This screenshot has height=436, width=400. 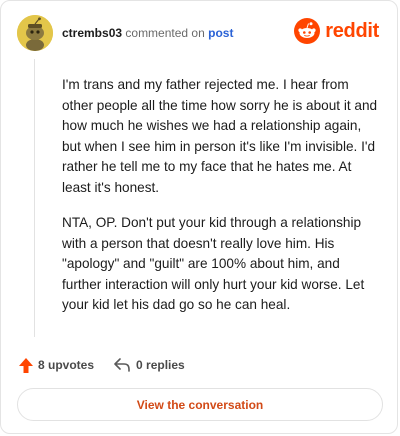 I want to click on comment-header: ctrembs03 commented on post reddit, so click(x=200, y=35).